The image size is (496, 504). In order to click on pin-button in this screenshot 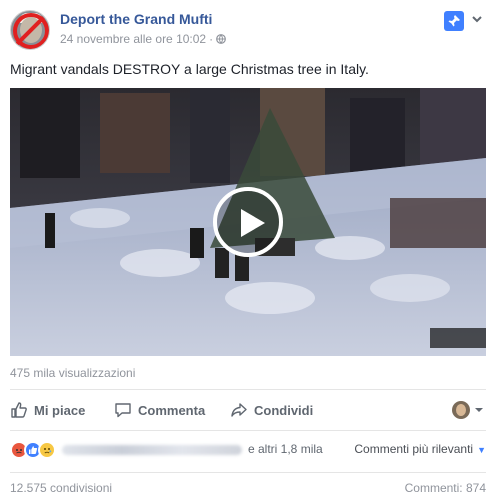, I will do `click(454, 21)`.